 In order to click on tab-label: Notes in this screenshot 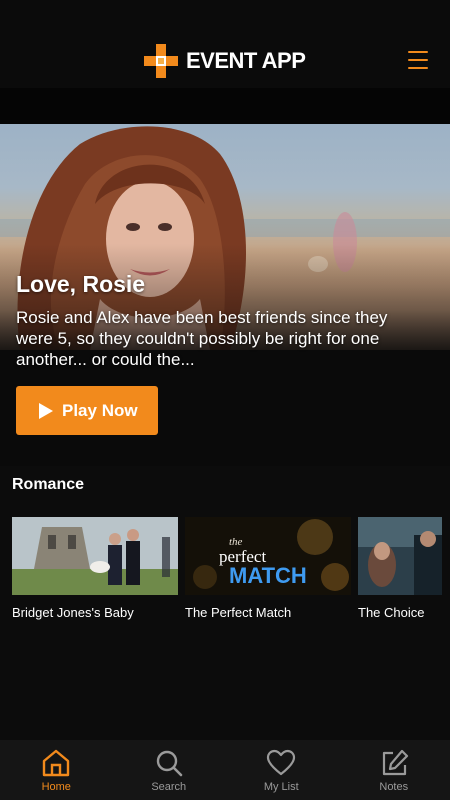, I will do `click(394, 787)`.